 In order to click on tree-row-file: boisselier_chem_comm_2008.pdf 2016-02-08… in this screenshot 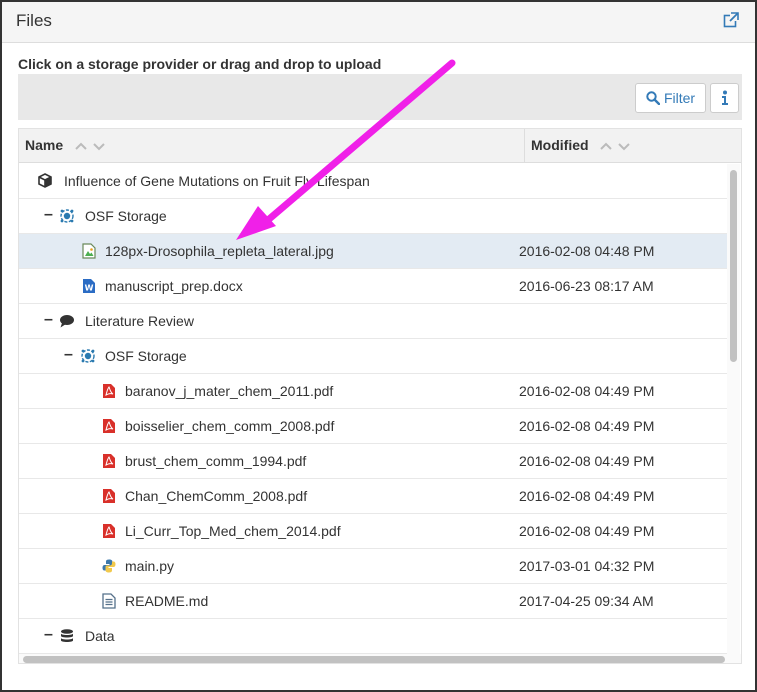, I will do `click(373, 426)`.